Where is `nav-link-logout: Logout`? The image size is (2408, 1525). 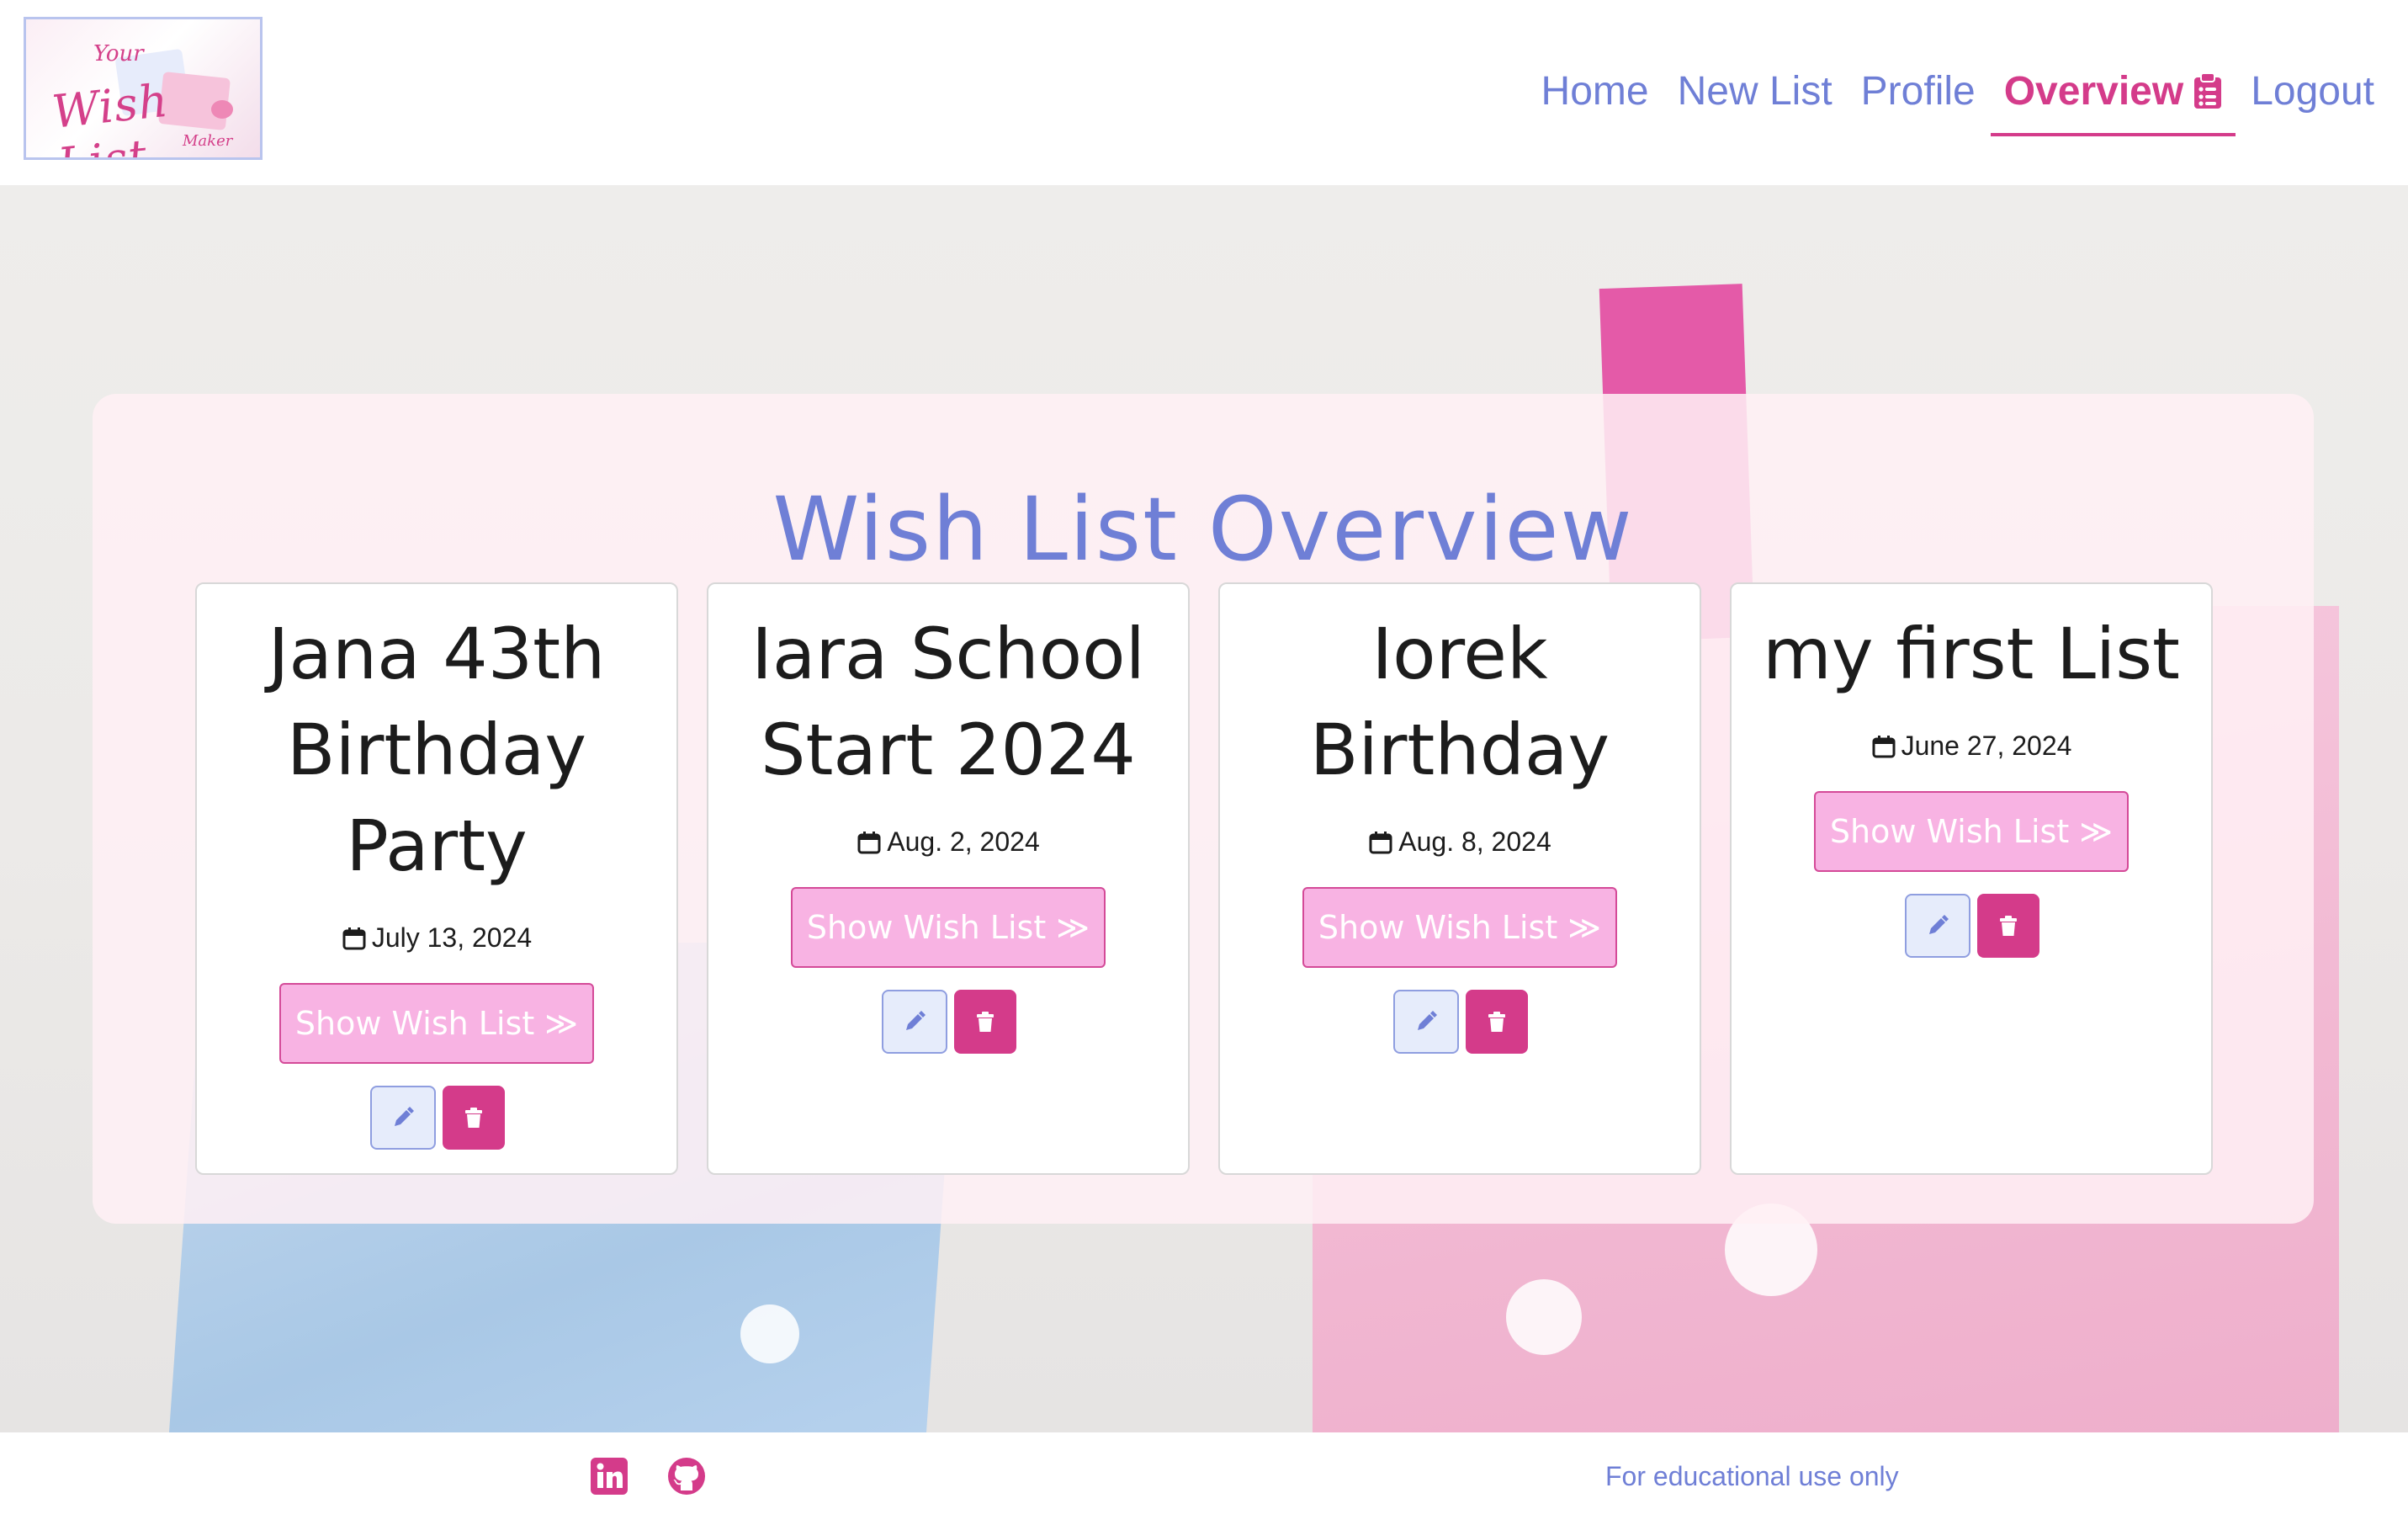
nav-link-logout: Logout is located at coordinates (2312, 91).